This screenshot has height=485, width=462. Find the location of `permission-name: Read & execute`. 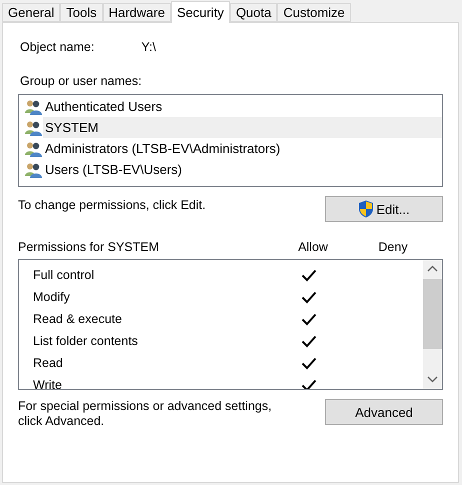

permission-name: Read & execute is located at coordinates (77, 319).